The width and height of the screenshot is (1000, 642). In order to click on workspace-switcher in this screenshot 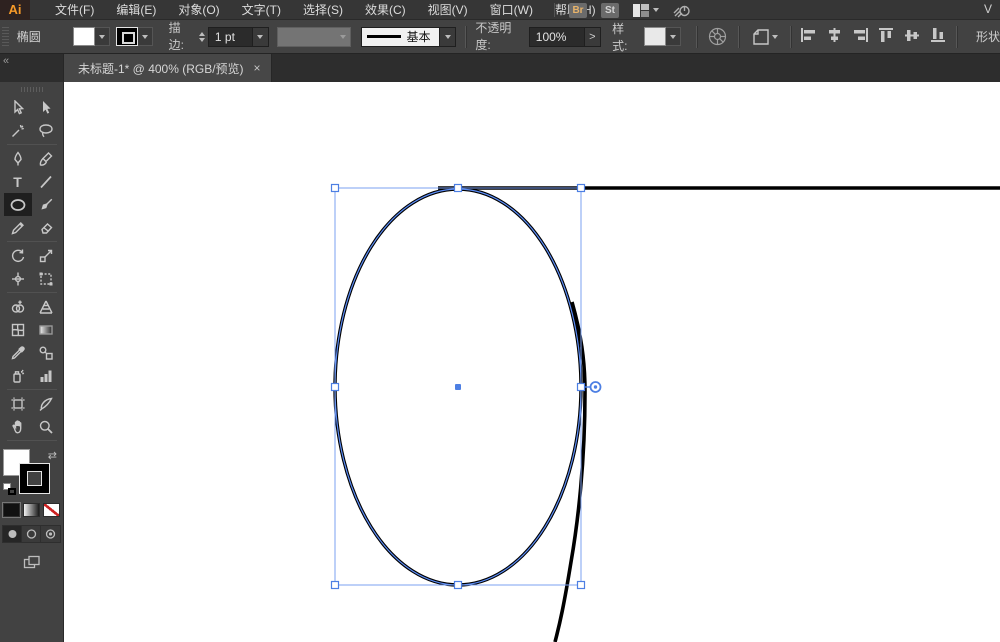, I will do `click(646, 10)`.